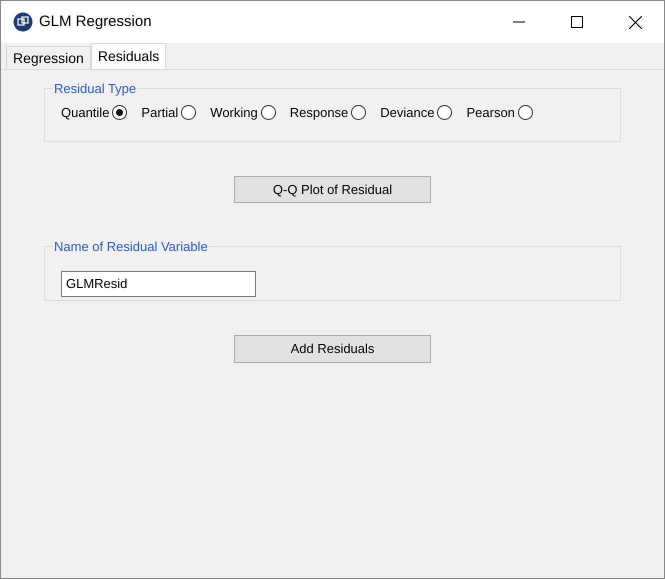 The image size is (665, 579). I want to click on window-title: GLM Regression, so click(95, 22).